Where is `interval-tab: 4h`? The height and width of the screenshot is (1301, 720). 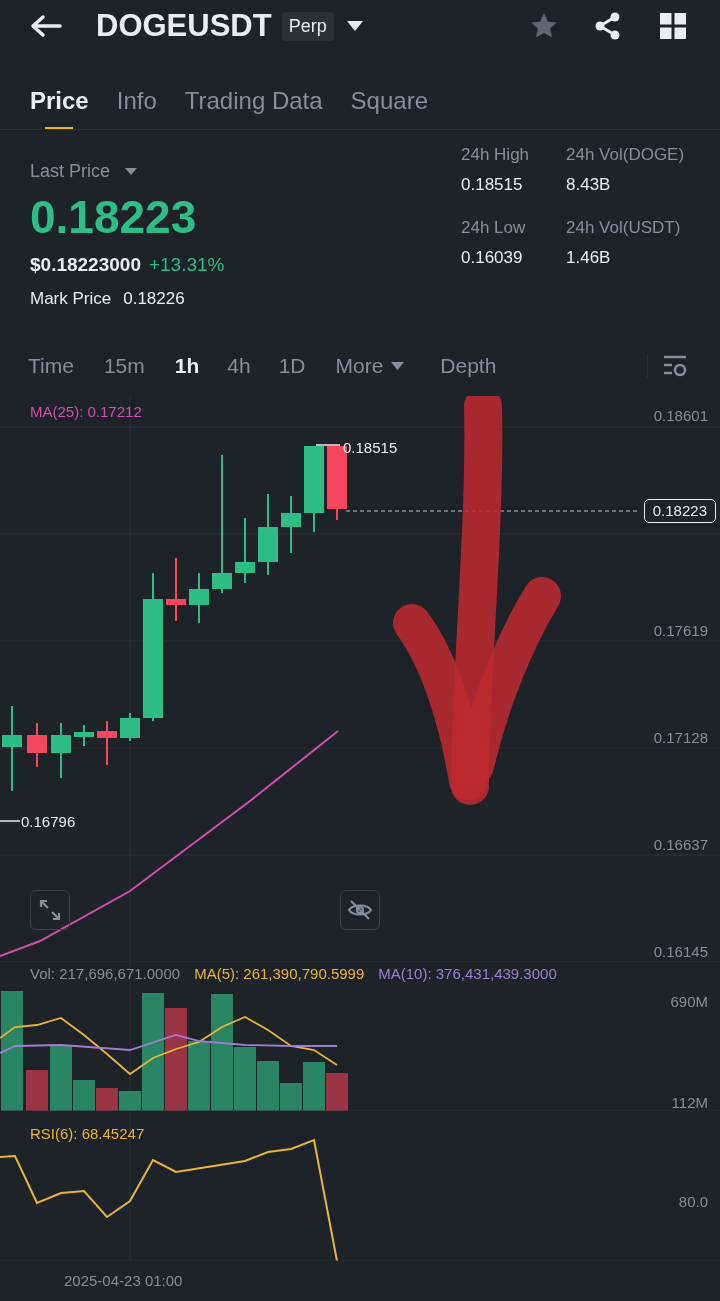 interval-tab: 4h is located at coordinates (239, 366).